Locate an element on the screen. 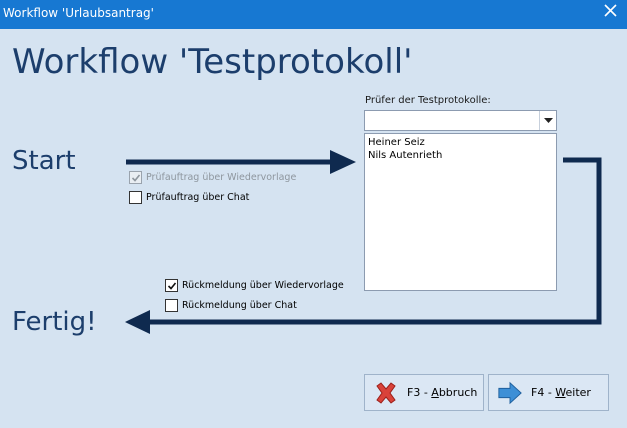 Image resolution: width=627 pixels, height=428 pixels. cancel-button: F3 - Abbruch is located at coordinates (424, 392).